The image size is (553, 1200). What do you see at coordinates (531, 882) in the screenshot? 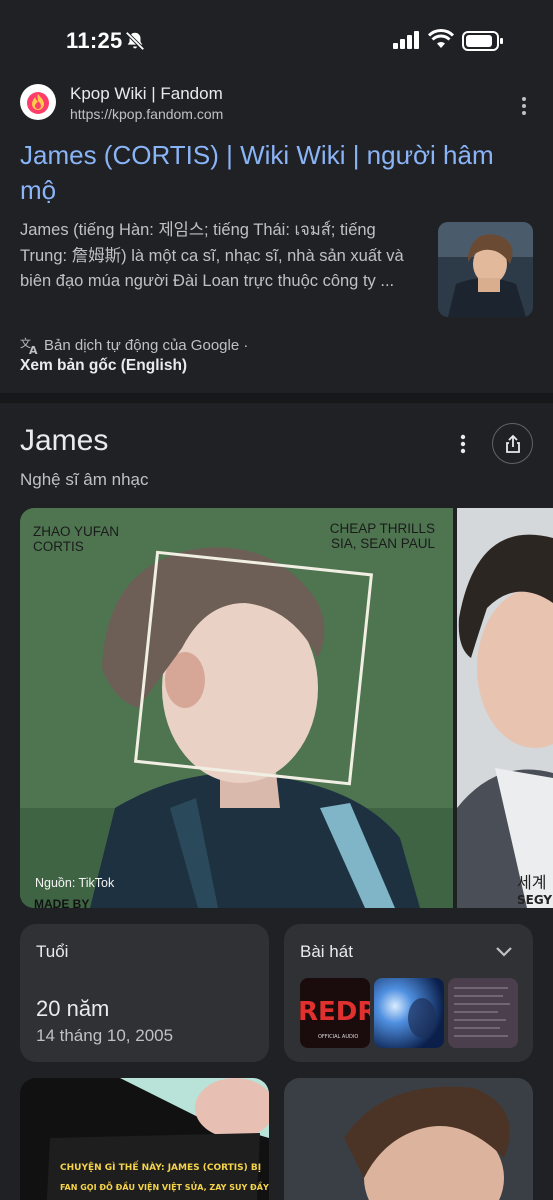
I see `side-caption-line1: 세계` at bounding box center [531, 882].